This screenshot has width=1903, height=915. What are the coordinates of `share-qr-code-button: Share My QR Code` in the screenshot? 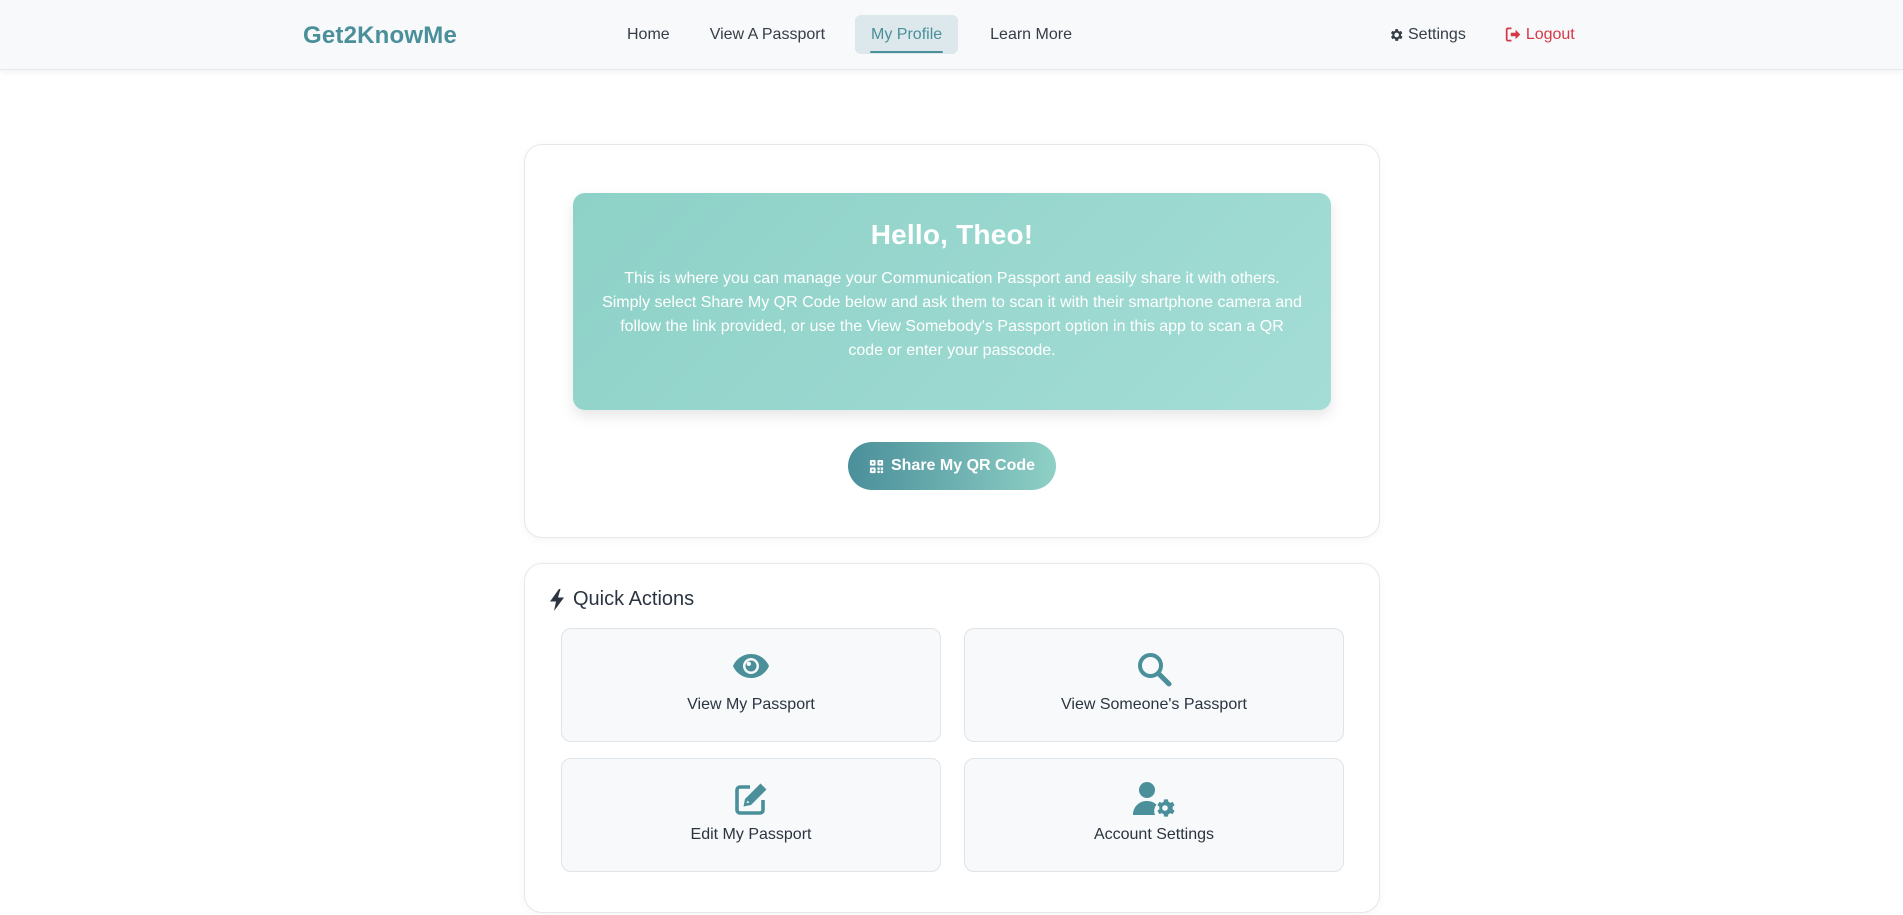 It's located at (952, 466).